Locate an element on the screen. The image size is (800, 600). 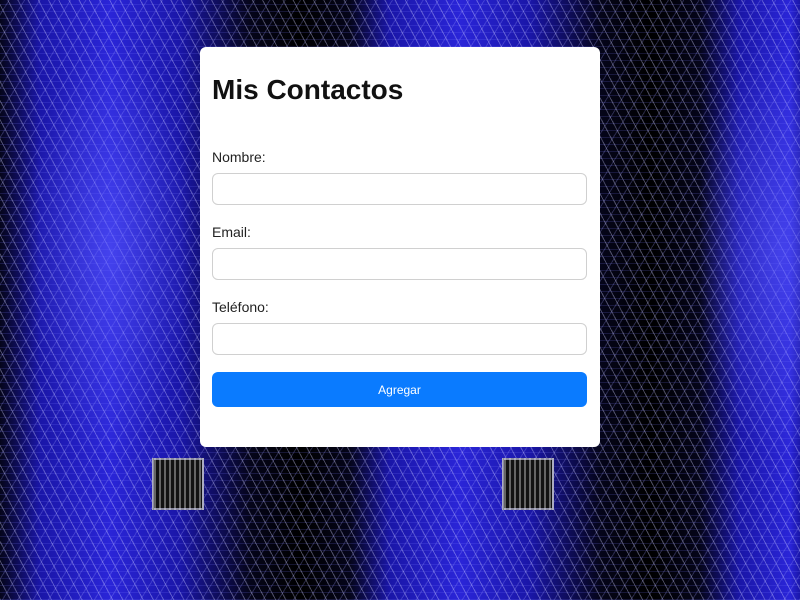
email-label: Email: is located at coordinates (231, 232).